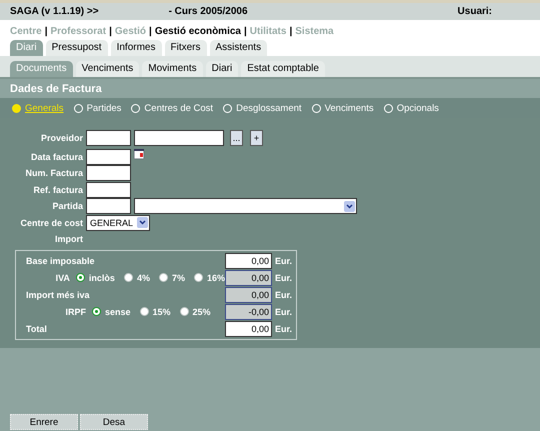 The height and width of the screenshot is (431, 540). Describe the element at coordinates (51, 223) in the screenshot. I see `field-label: Centre de cost` at that location.